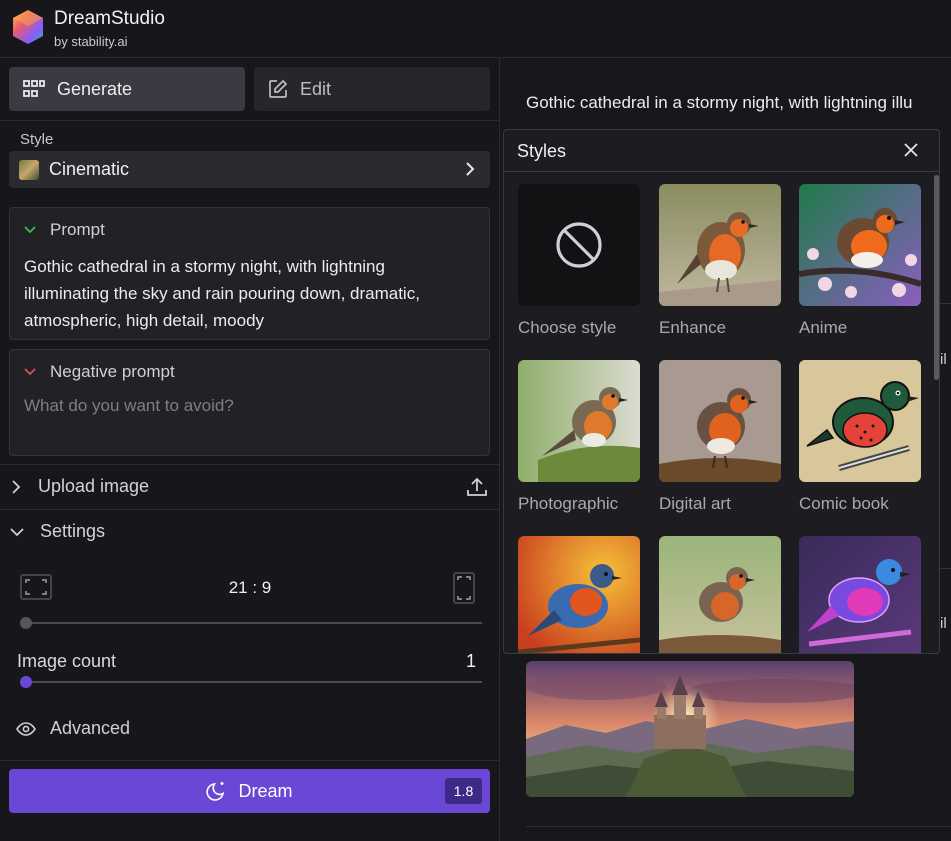 The width and height of the screenshot is (951, 841). I want to click on style-option-comic-book, so click(860, 421).